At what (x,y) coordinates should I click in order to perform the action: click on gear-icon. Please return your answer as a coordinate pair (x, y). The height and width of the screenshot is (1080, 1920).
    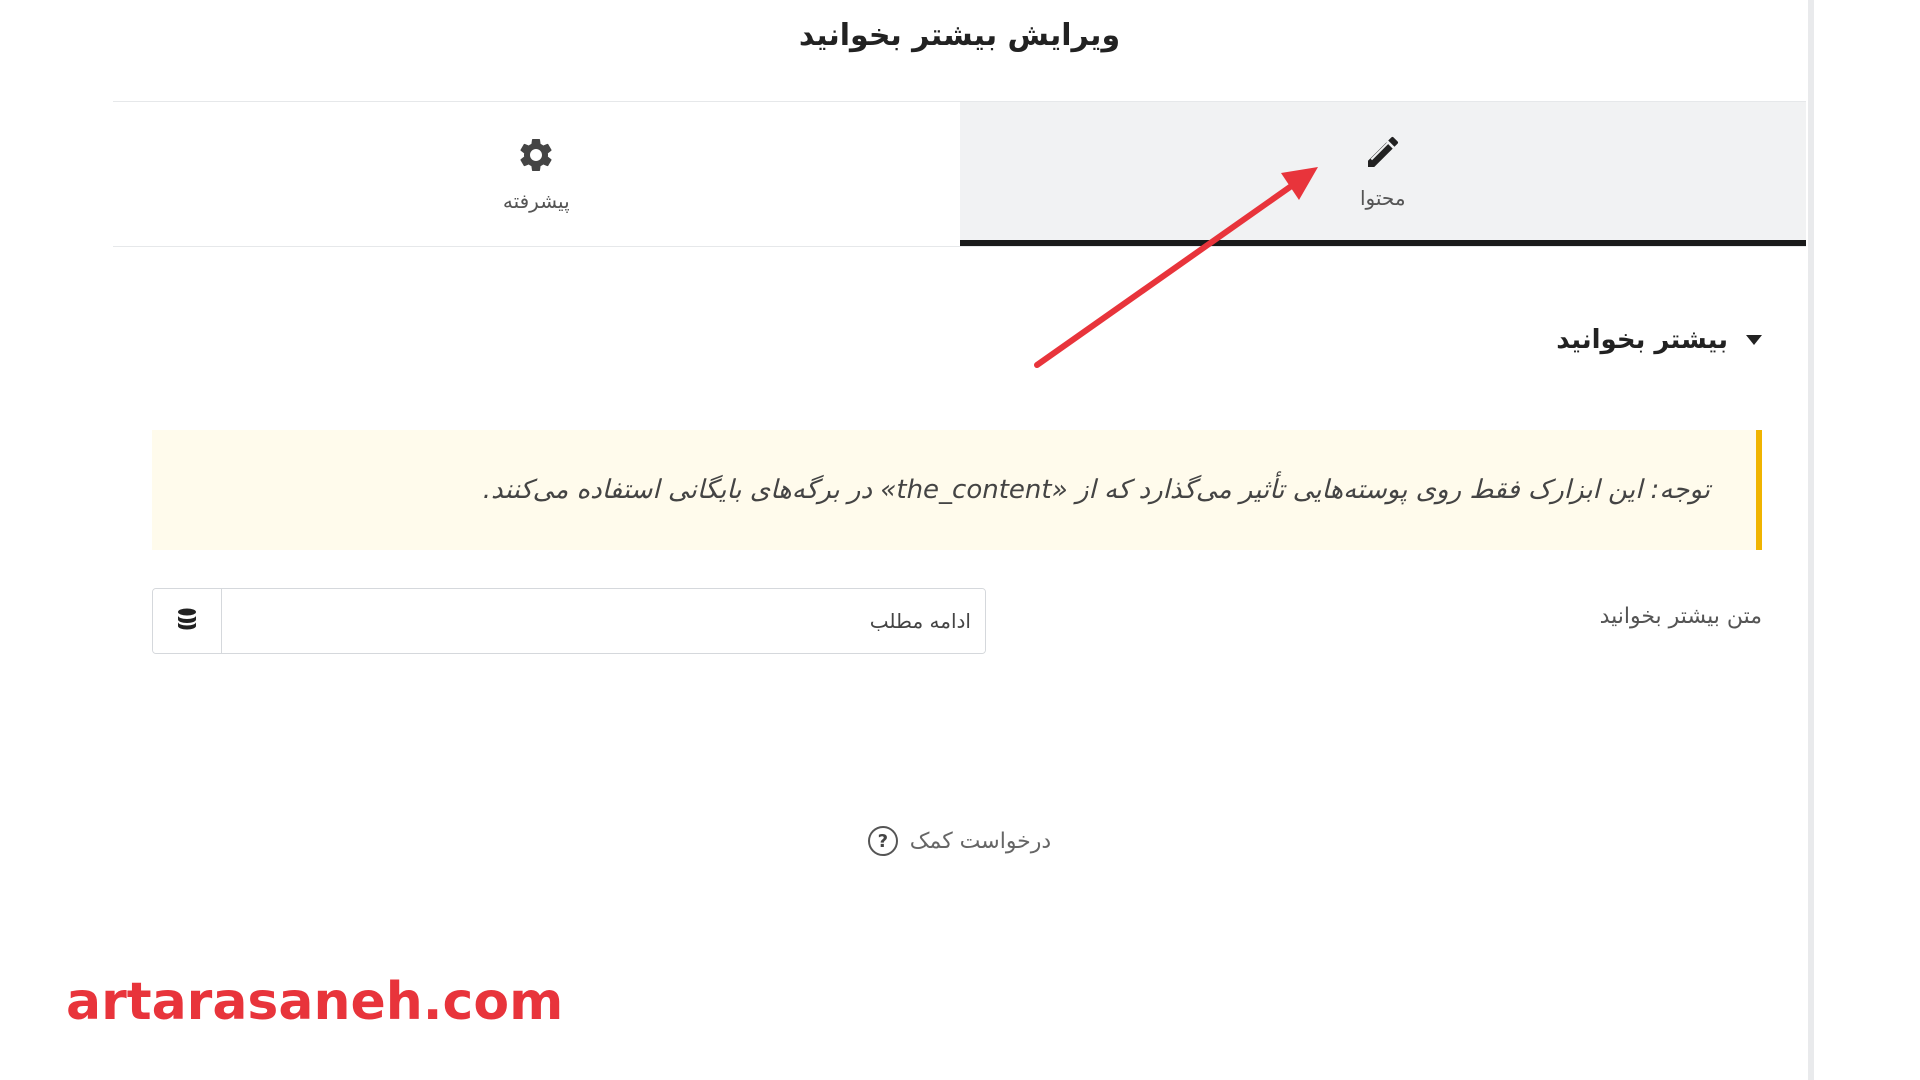
    Looking at the image, I should click on (536, 154).